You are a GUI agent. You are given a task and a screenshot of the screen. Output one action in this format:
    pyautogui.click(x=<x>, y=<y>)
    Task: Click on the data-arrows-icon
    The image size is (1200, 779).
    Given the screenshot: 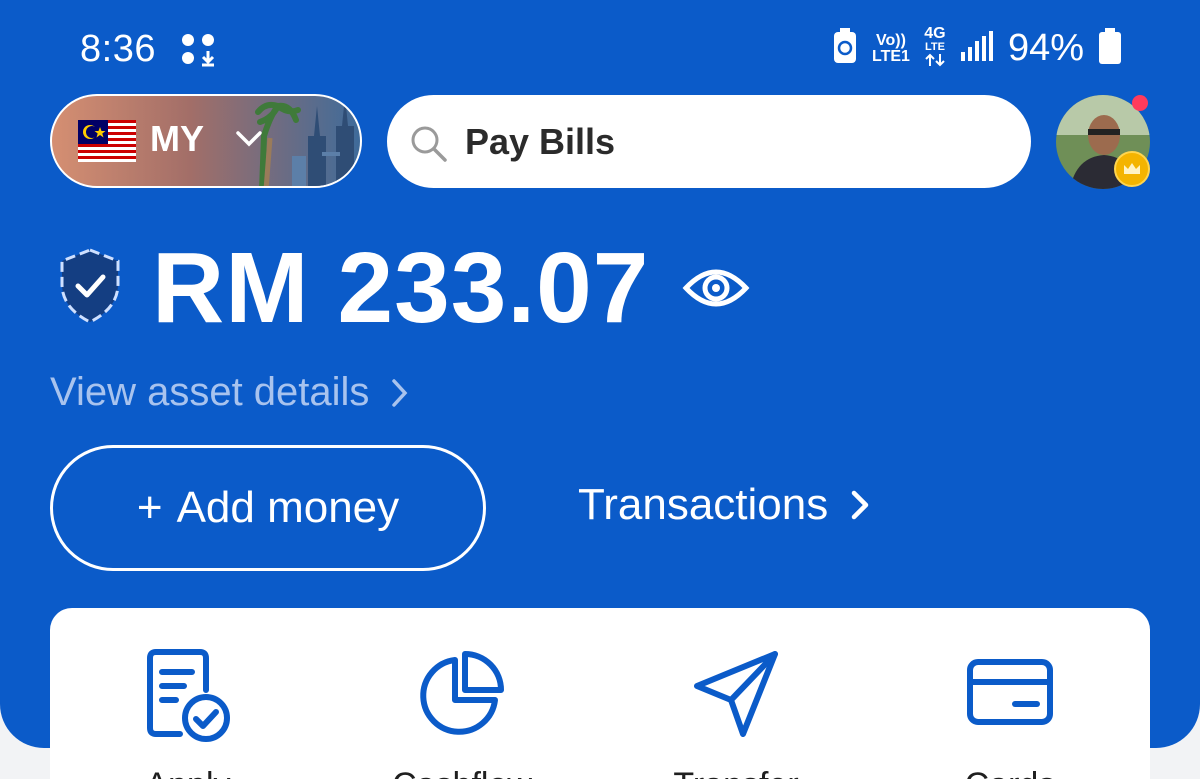 What is the action you would take?
    pyautogui.click(x=935, y=60)
    